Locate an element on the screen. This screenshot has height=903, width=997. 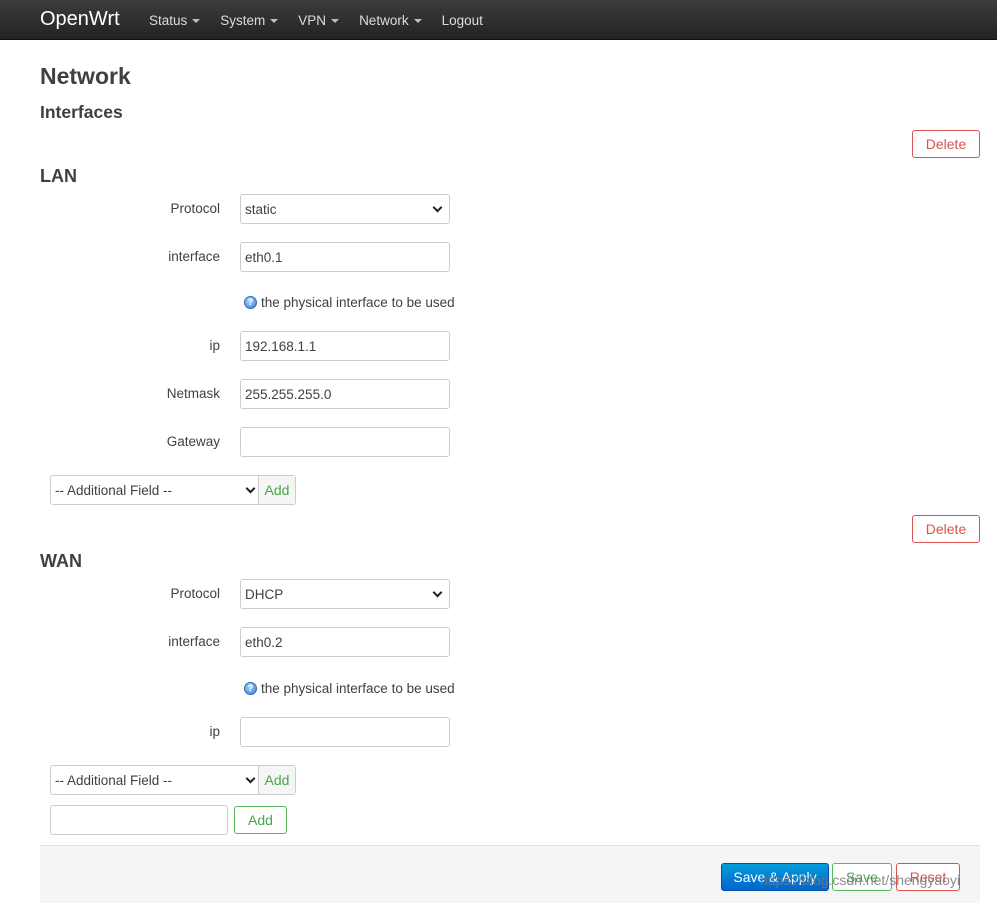
lan-netmask-label: Netmask is located at coordinates (193, 393).